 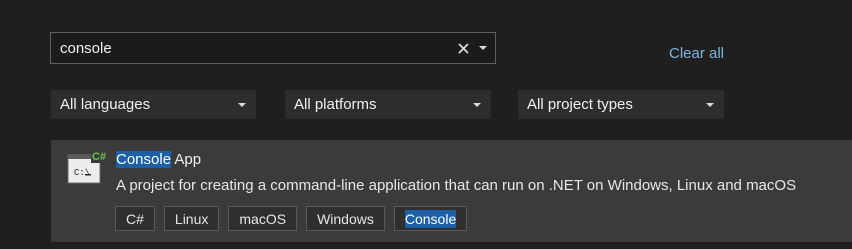 I want to click on tag-windows: Windows, so click(x=345, y=218).